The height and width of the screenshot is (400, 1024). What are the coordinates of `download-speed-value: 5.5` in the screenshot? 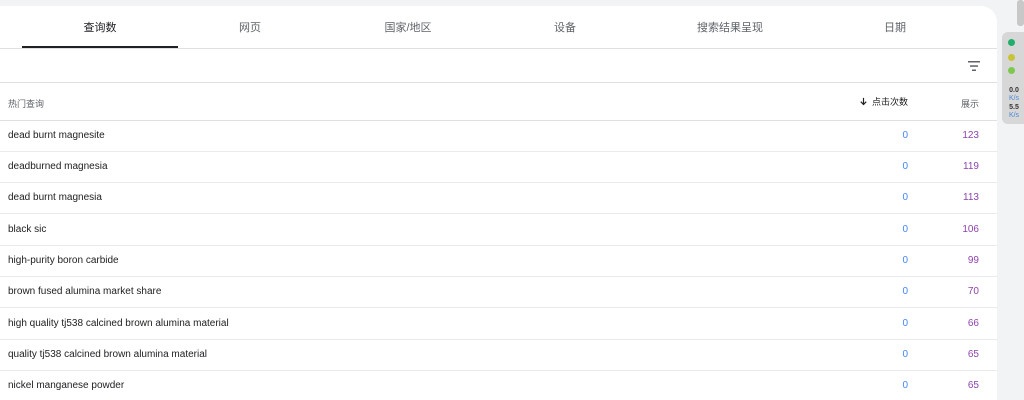 It's located at (1014, 107).